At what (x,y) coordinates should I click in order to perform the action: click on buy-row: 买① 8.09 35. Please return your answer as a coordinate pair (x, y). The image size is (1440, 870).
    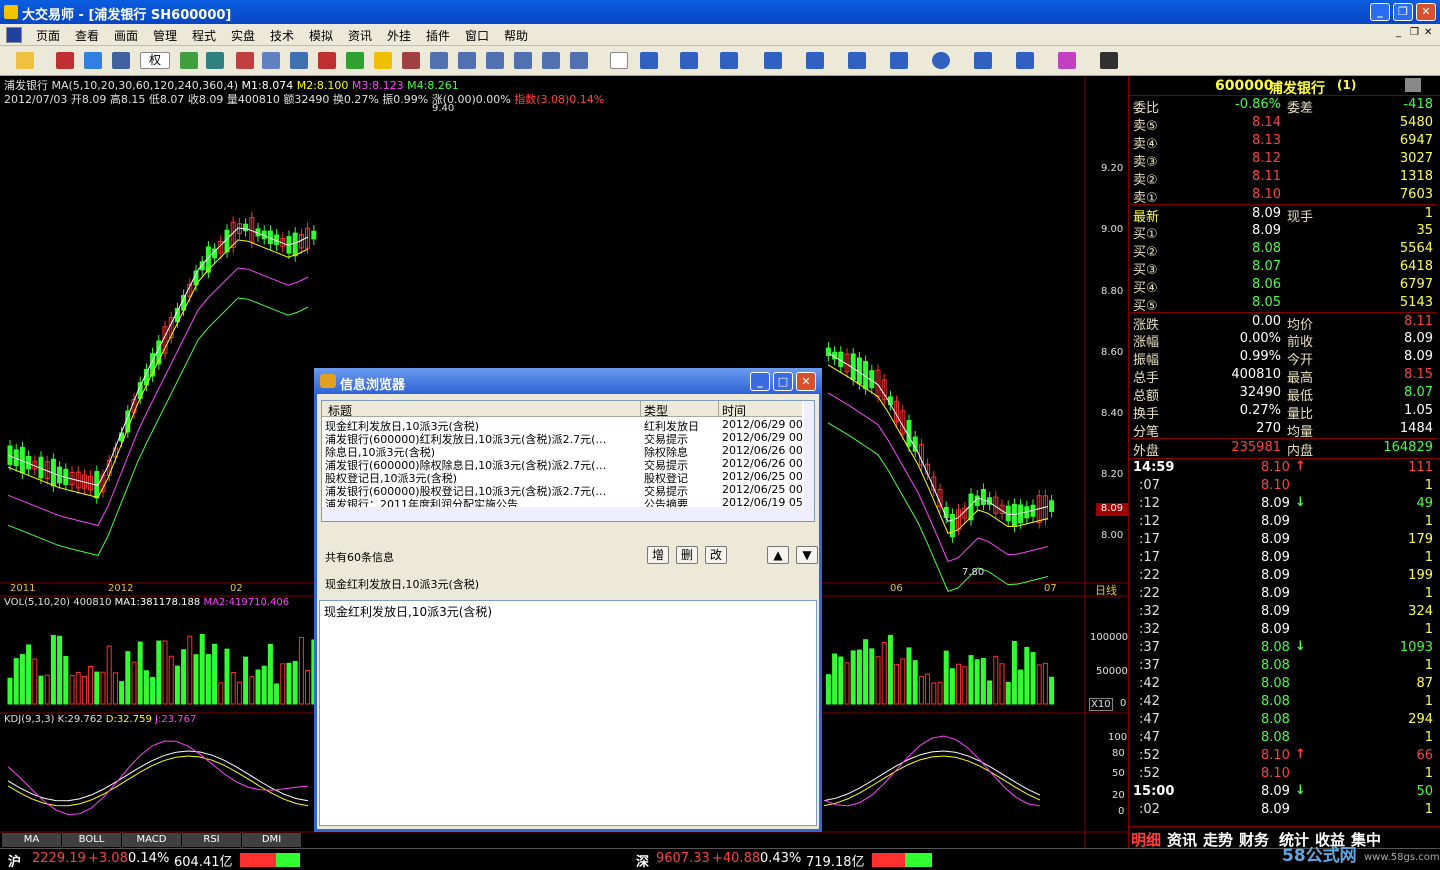
    Looking at the image, I should click on (1284, 232).